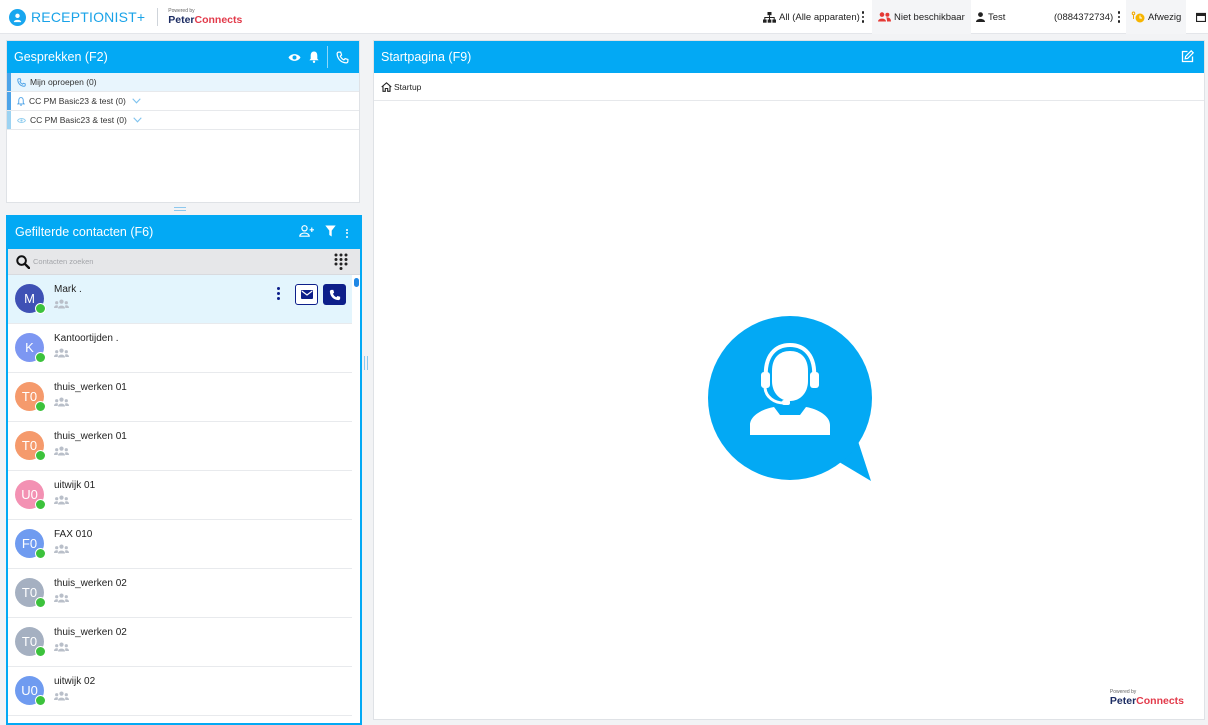  I want to click on scrollbar-thumb, so click(356, 282).